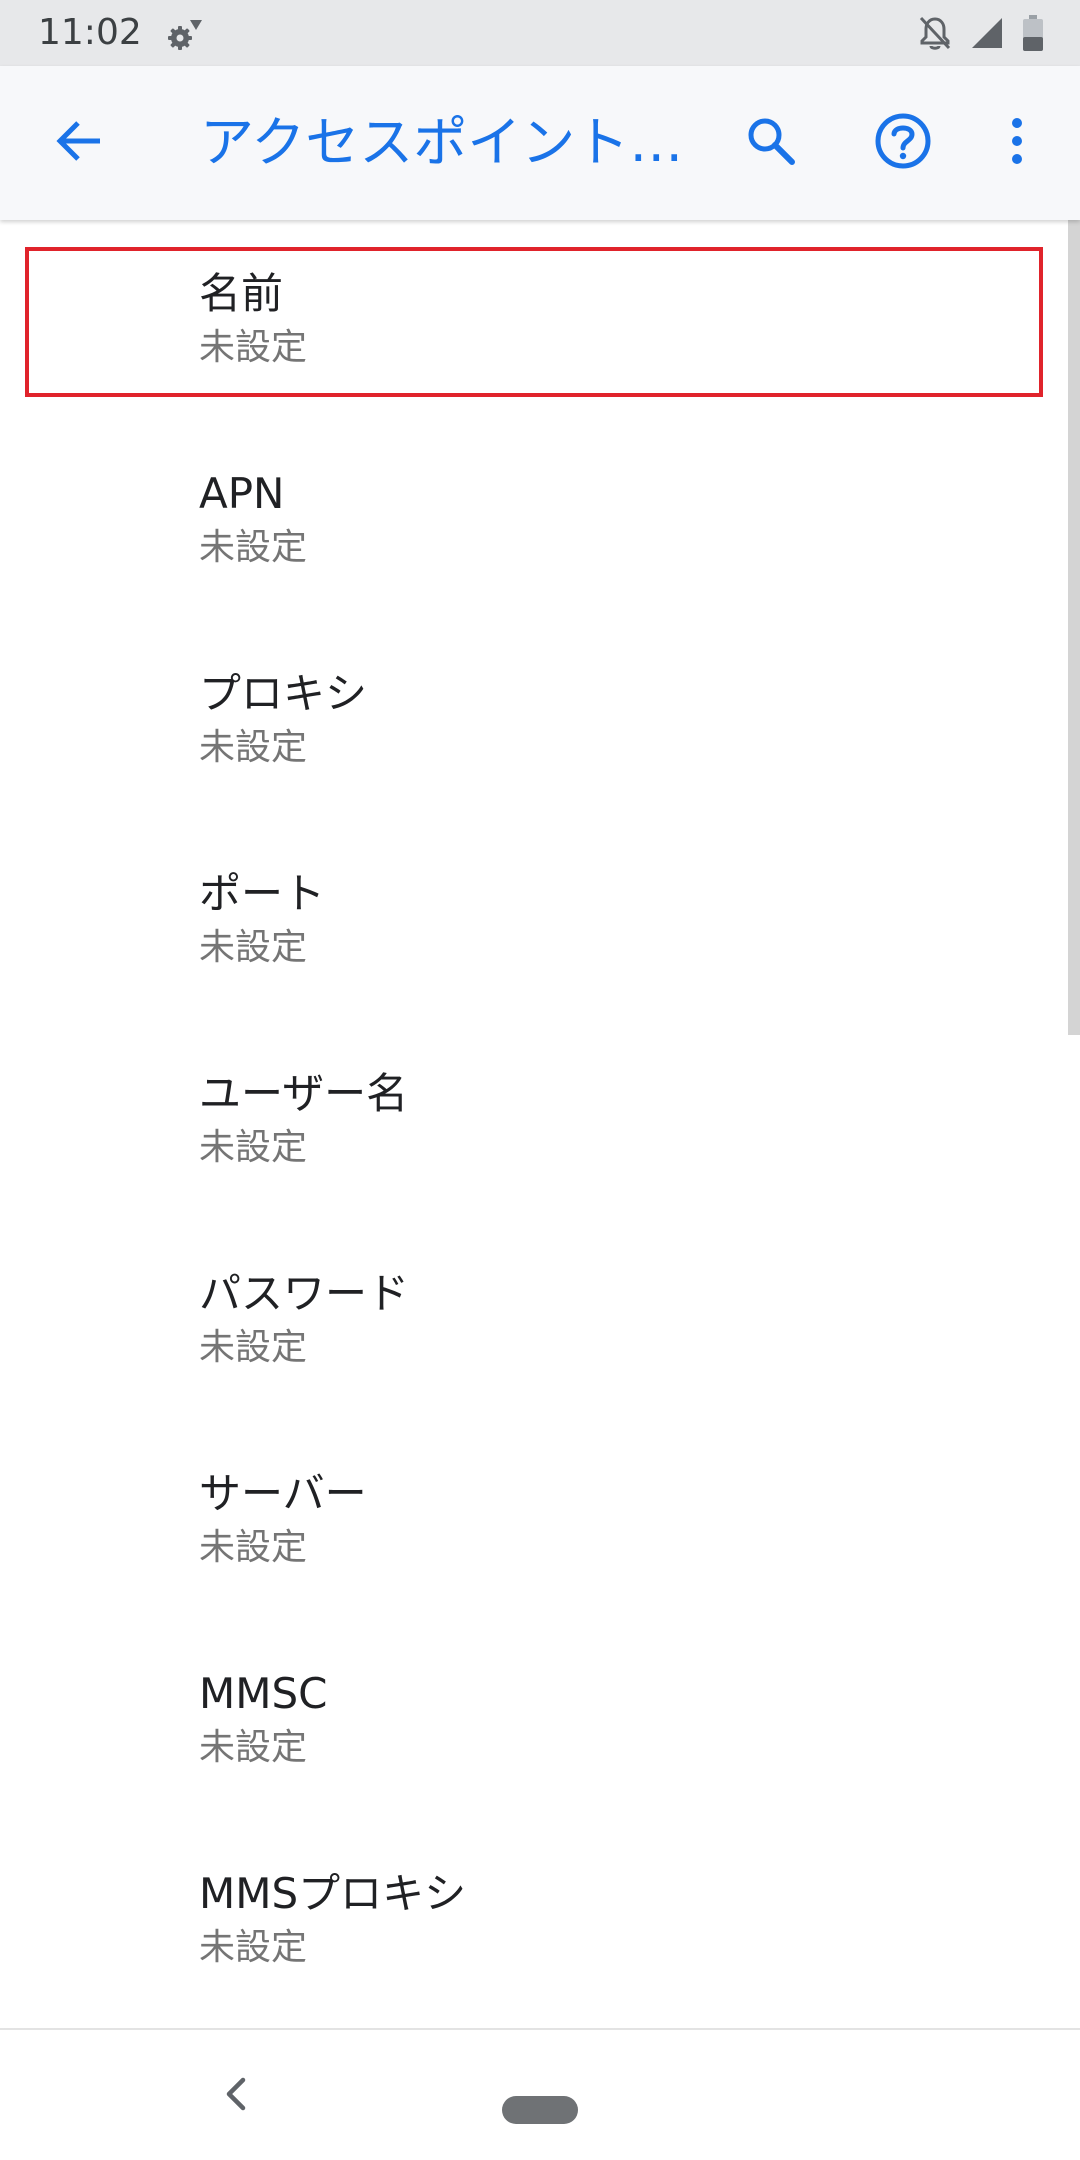  Describe the element at coordinates (263, 1693) in the screenshot. I see `item-title: MMSC` at that location.